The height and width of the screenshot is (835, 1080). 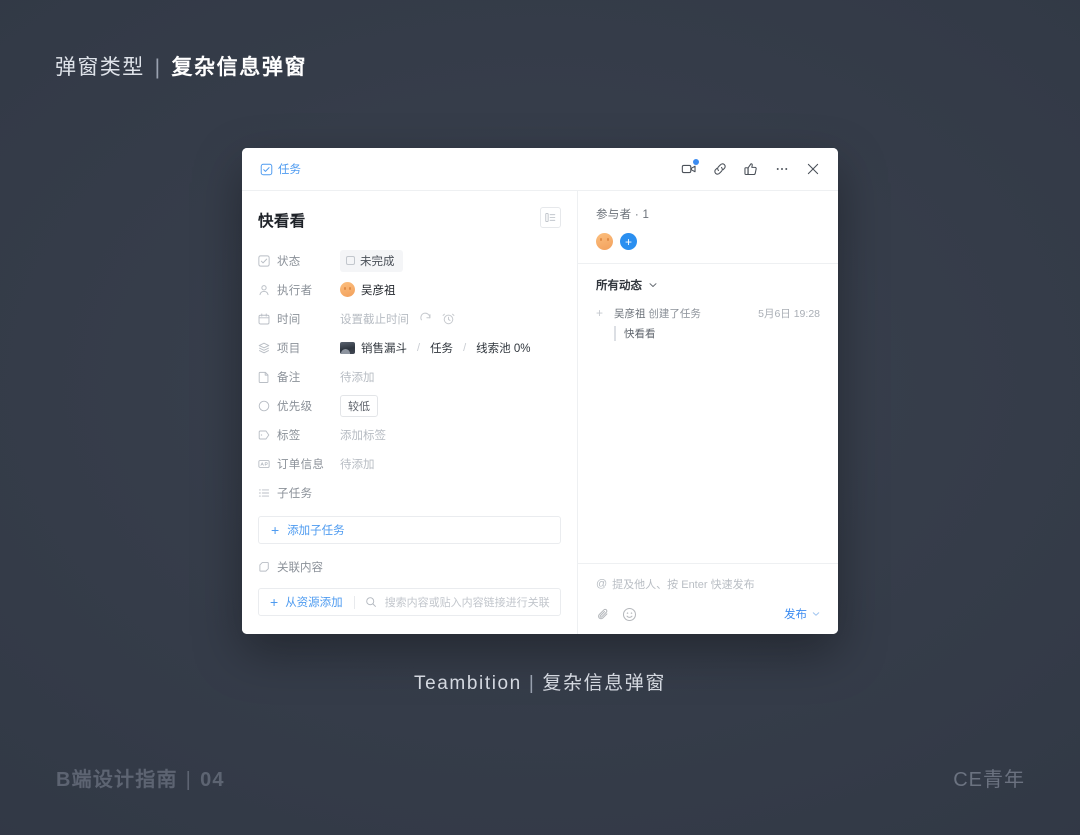 What do you see at coordinates (384, 348) in the screenshot?
I see `breadcrumb-item-project: 销售漏斗` at bounding box center [384, 348].